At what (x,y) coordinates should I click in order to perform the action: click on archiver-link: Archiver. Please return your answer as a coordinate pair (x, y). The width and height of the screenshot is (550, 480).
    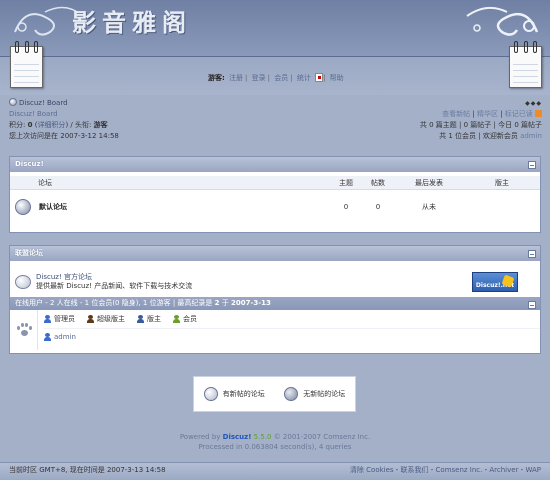
    Looking at the image, I should click on (503, 470).